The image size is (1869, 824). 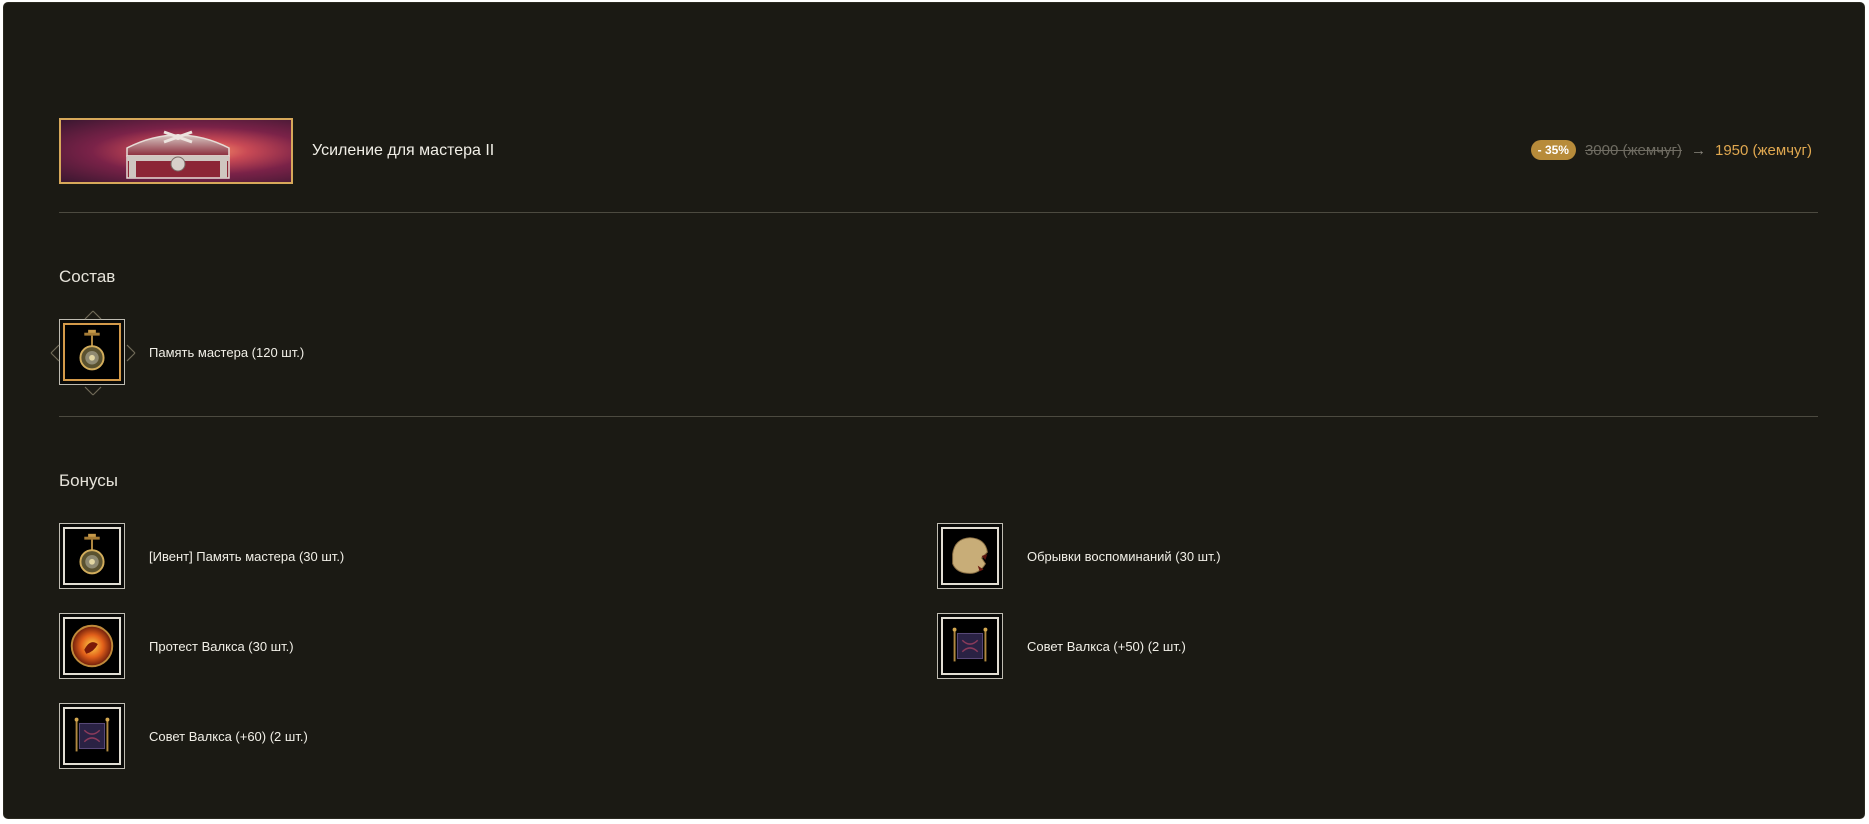 I want to click on bonus-item: [Ивент] Память мастера (30 шт.), so click(x=201, y=556).